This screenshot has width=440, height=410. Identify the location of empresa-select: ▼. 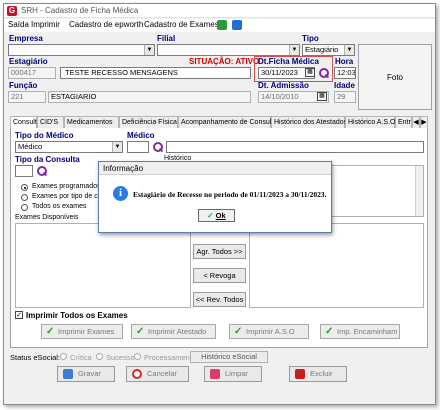
(81, 50).